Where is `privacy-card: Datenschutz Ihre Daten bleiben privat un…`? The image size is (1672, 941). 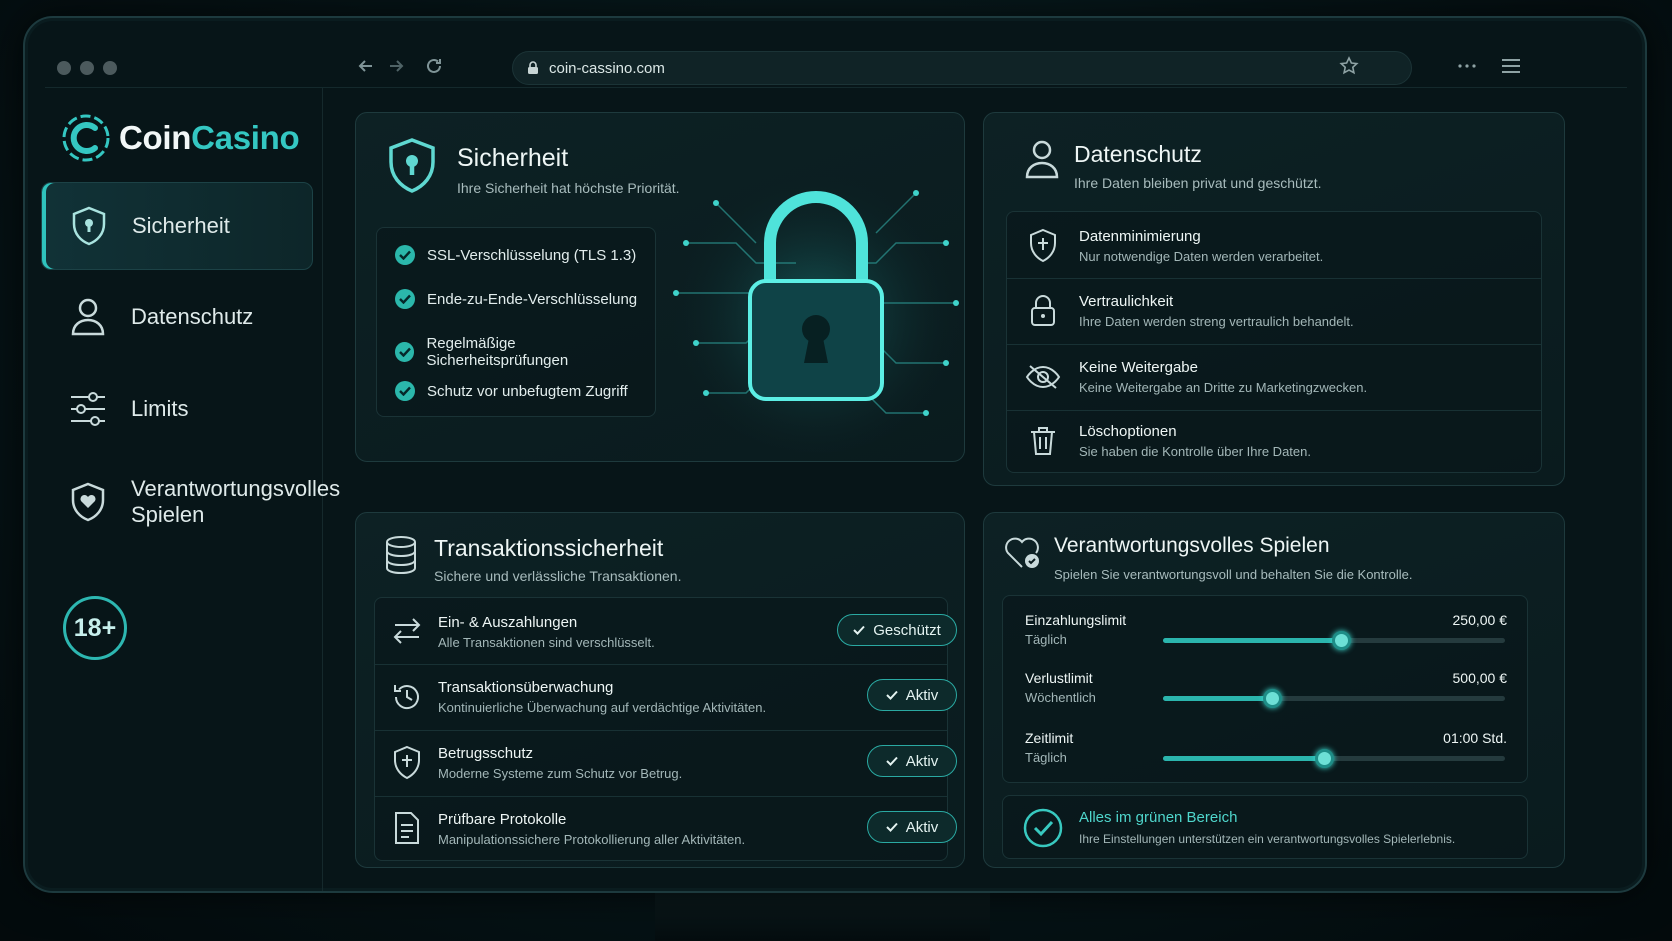
privacy-card: Datenschutz Ihre Daten bleiben privat un… is located at coordinates (1274, 299).